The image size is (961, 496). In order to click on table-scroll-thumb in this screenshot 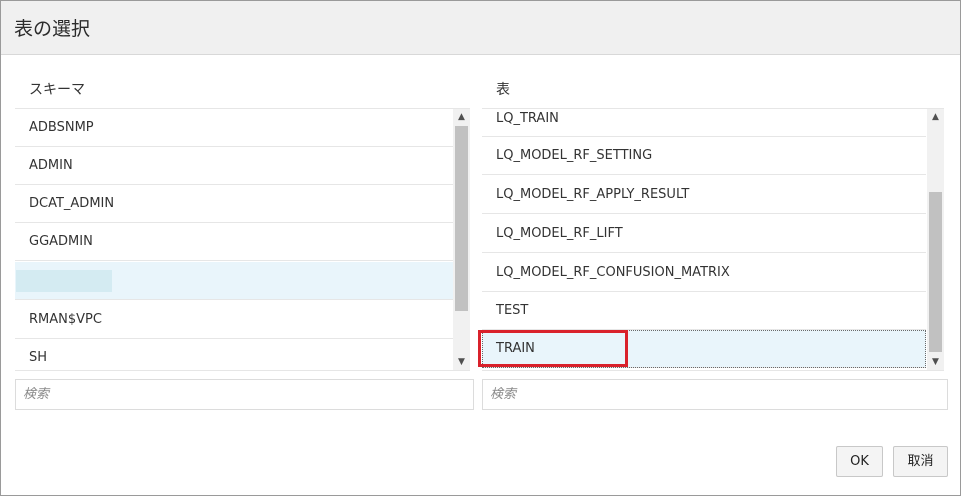, I will do `click(935, 272)`.